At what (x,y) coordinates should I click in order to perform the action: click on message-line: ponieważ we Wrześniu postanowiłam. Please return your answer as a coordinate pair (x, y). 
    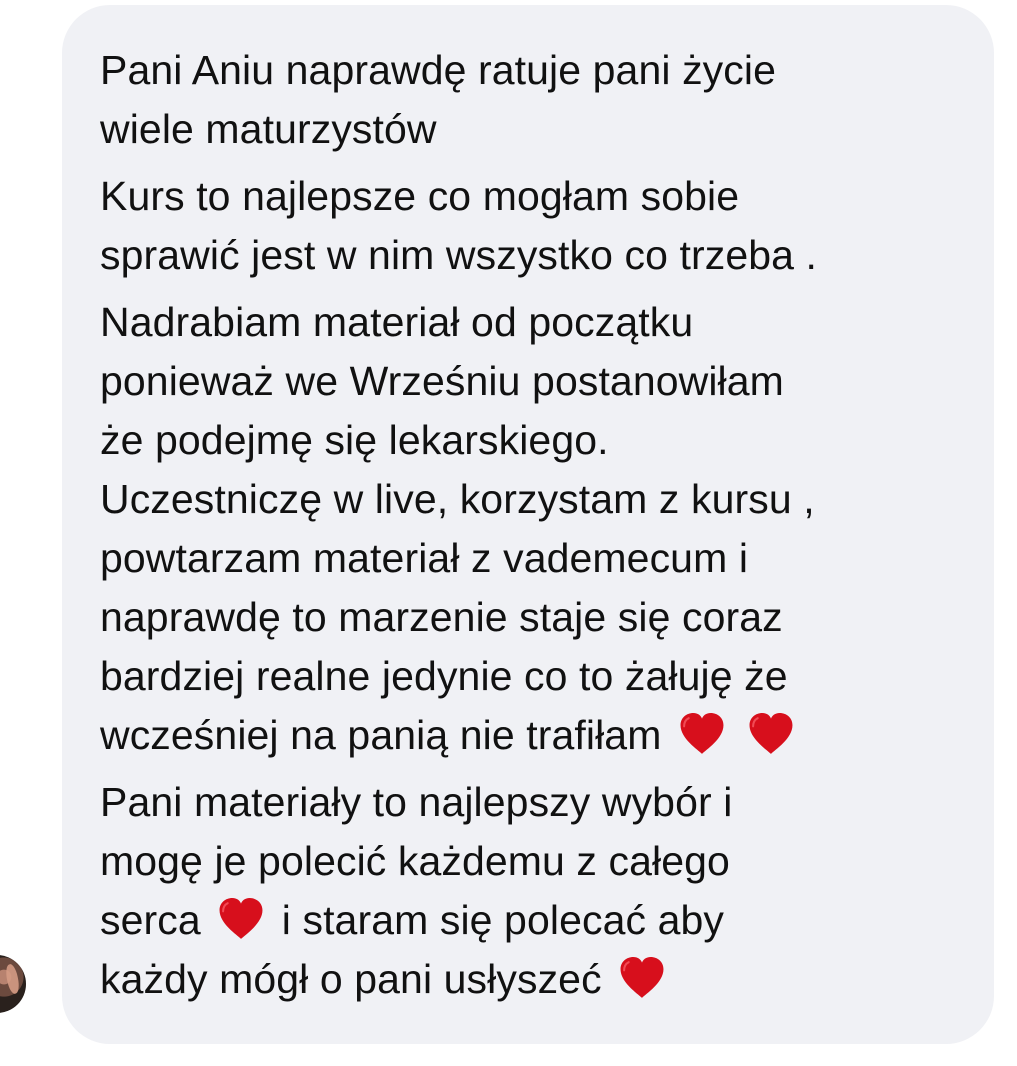
    Looking at the image, I should click on (442, 381).